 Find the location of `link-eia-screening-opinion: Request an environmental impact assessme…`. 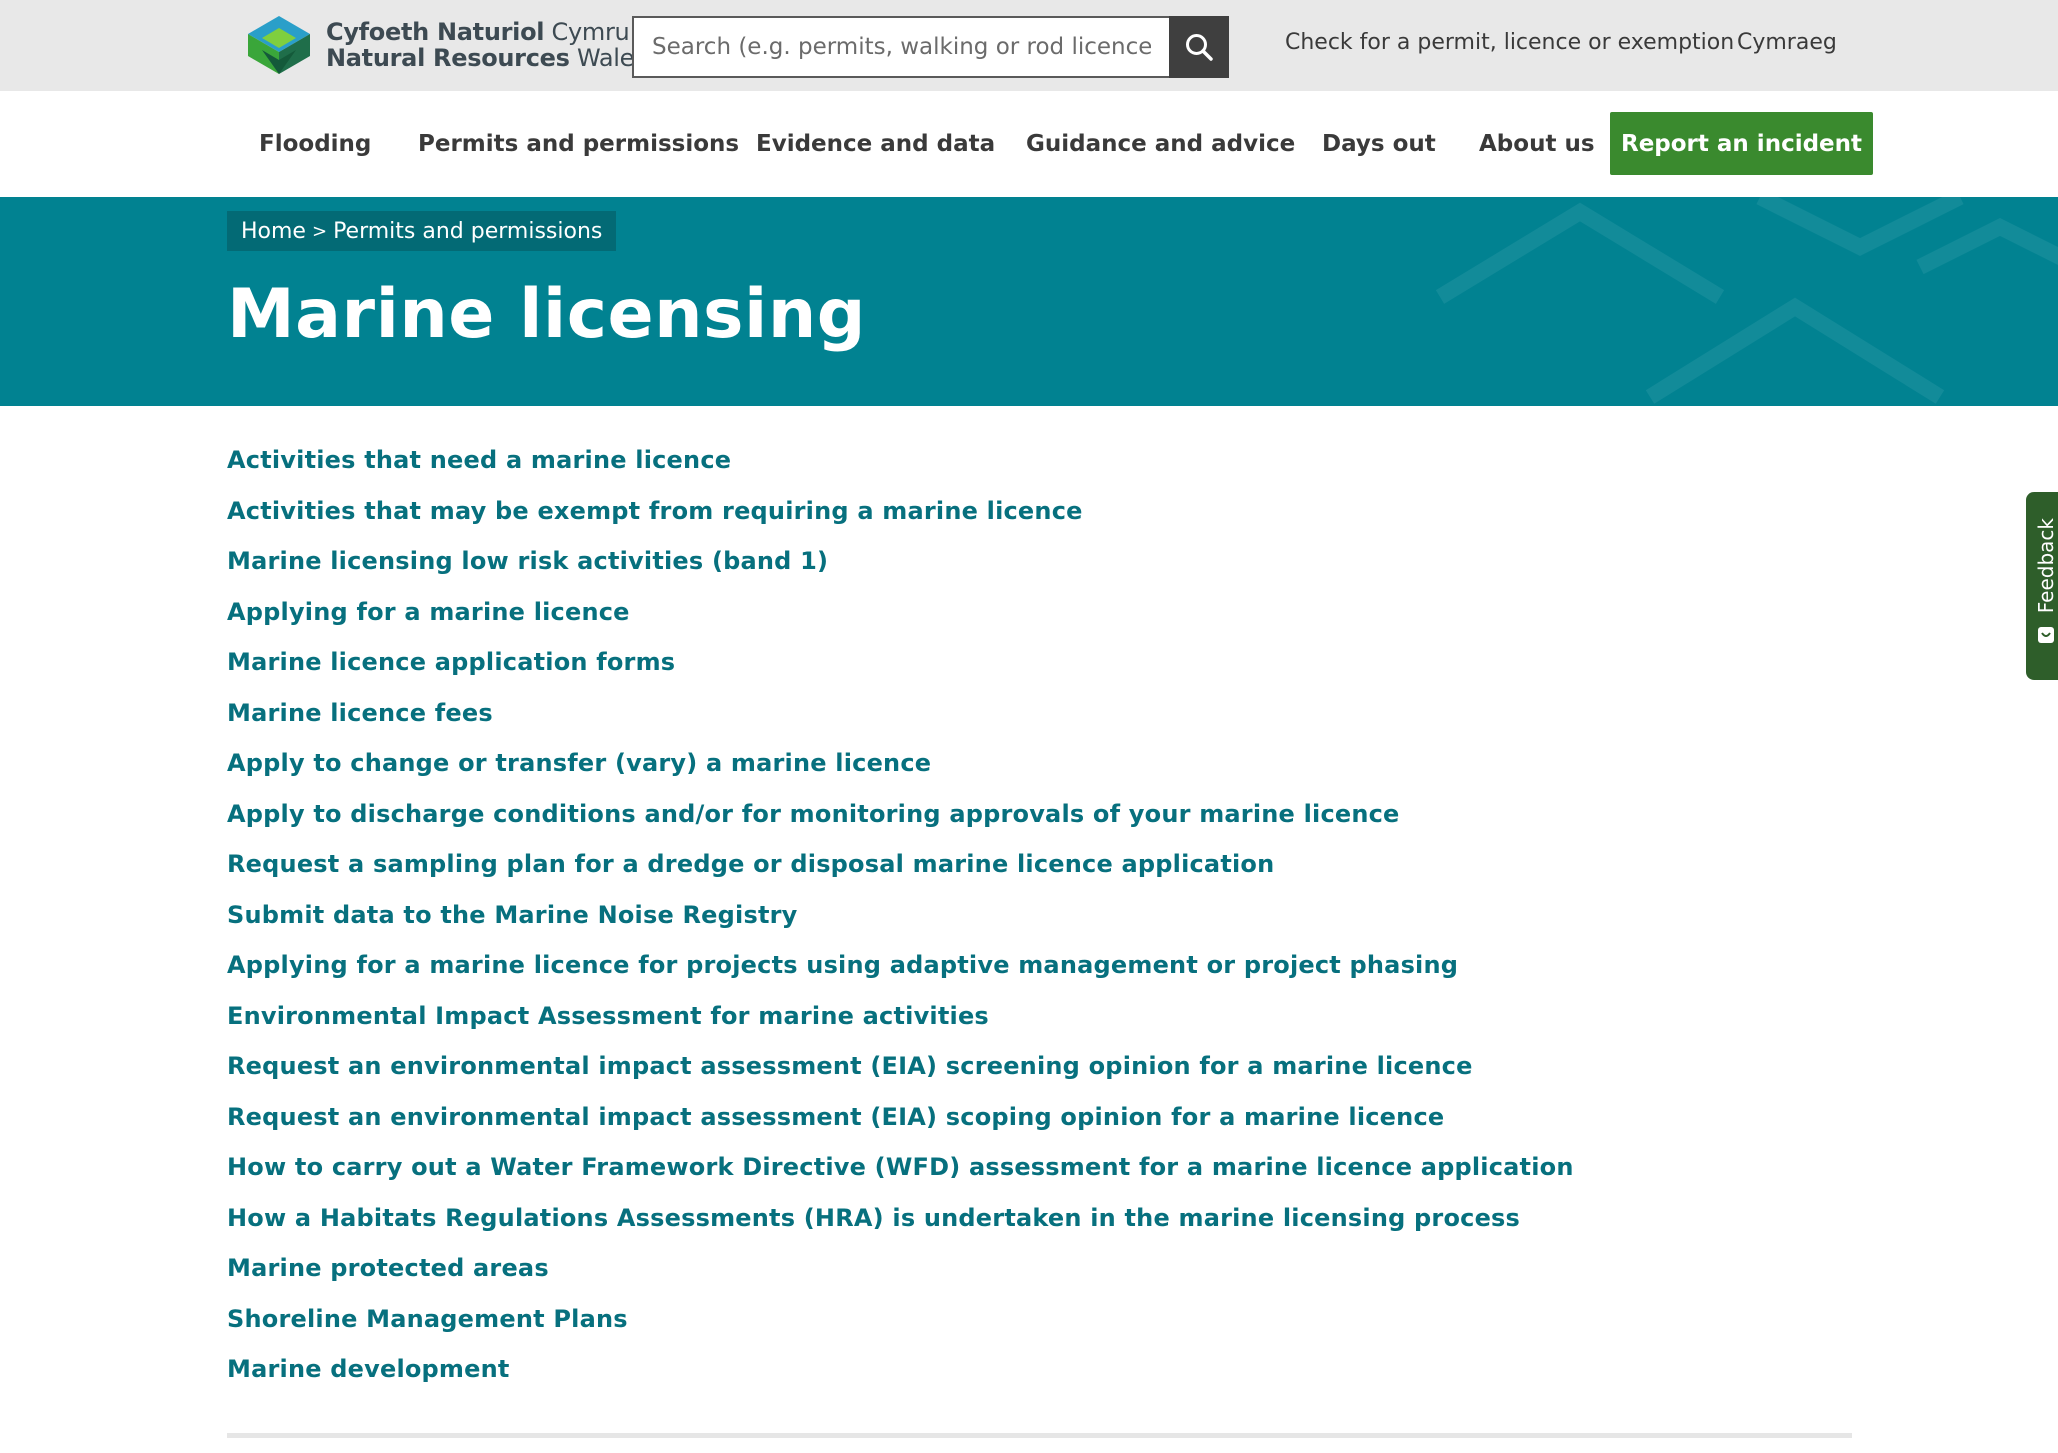

link-eia-screening-opinion: Request an environmental impact assessme… is located at coordinates (850, 1066).